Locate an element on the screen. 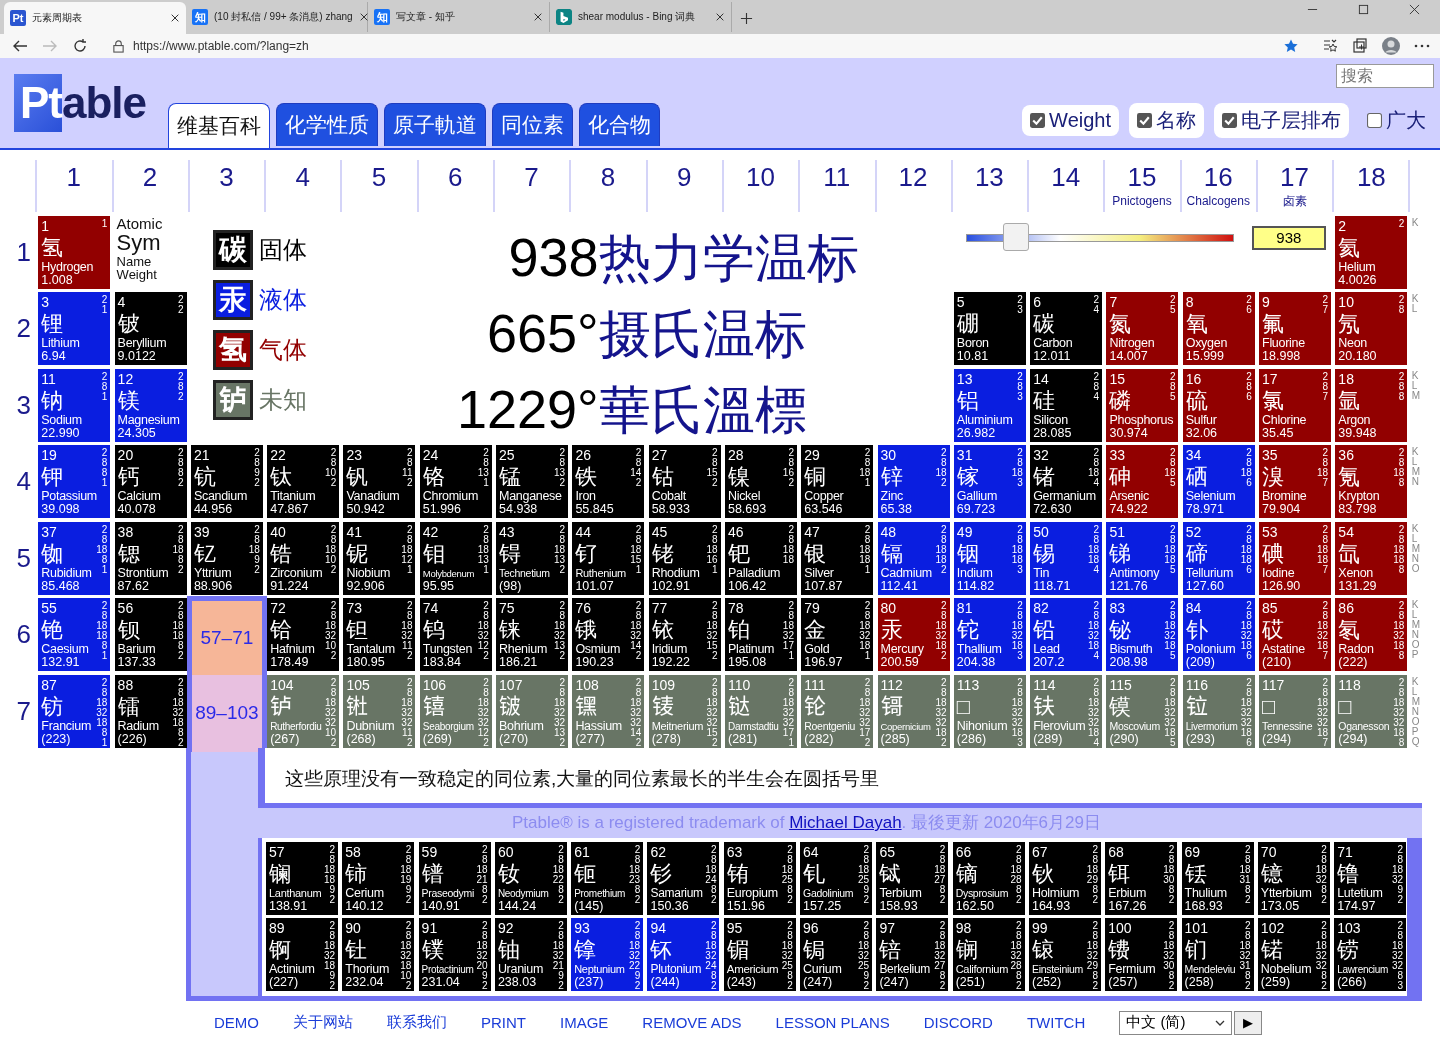  option-chip: 电子层排布 is located at coordinates (1281, 120).